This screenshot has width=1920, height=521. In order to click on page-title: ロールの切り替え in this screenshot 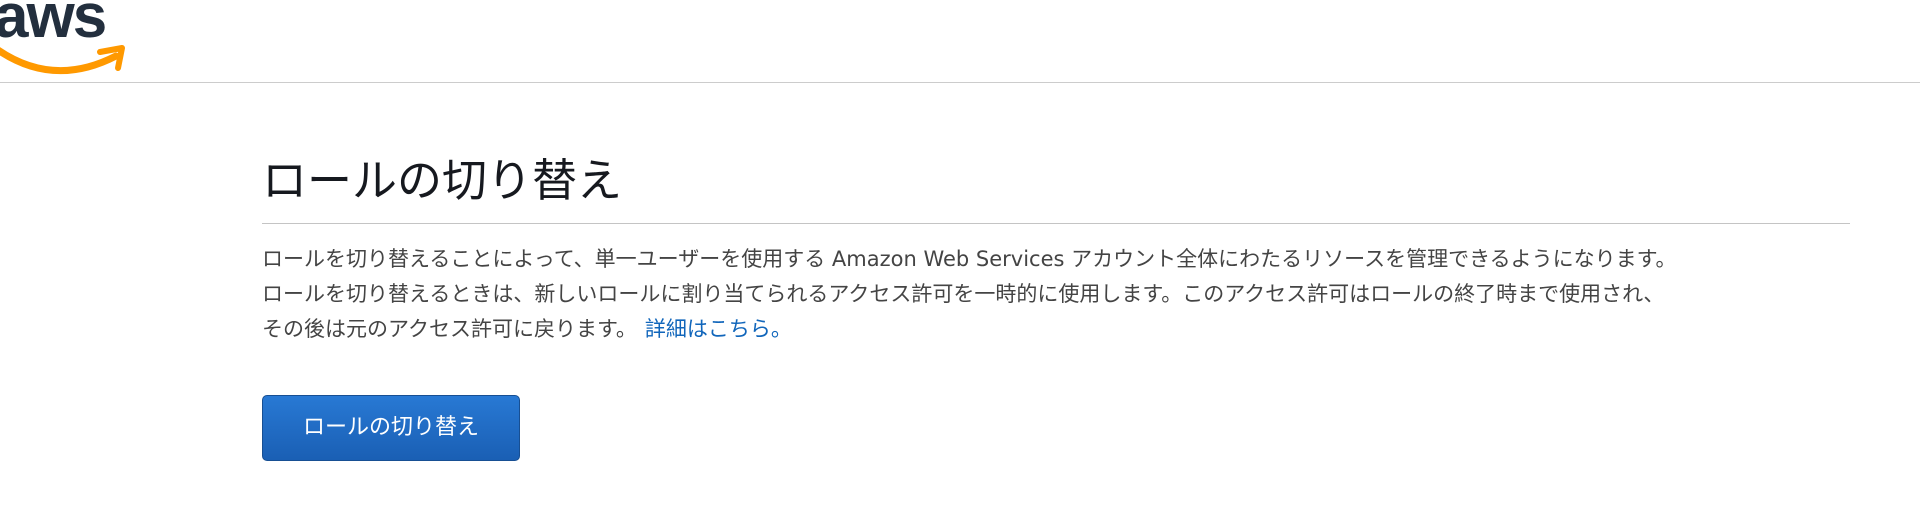, I will do `click(442, 180)`.